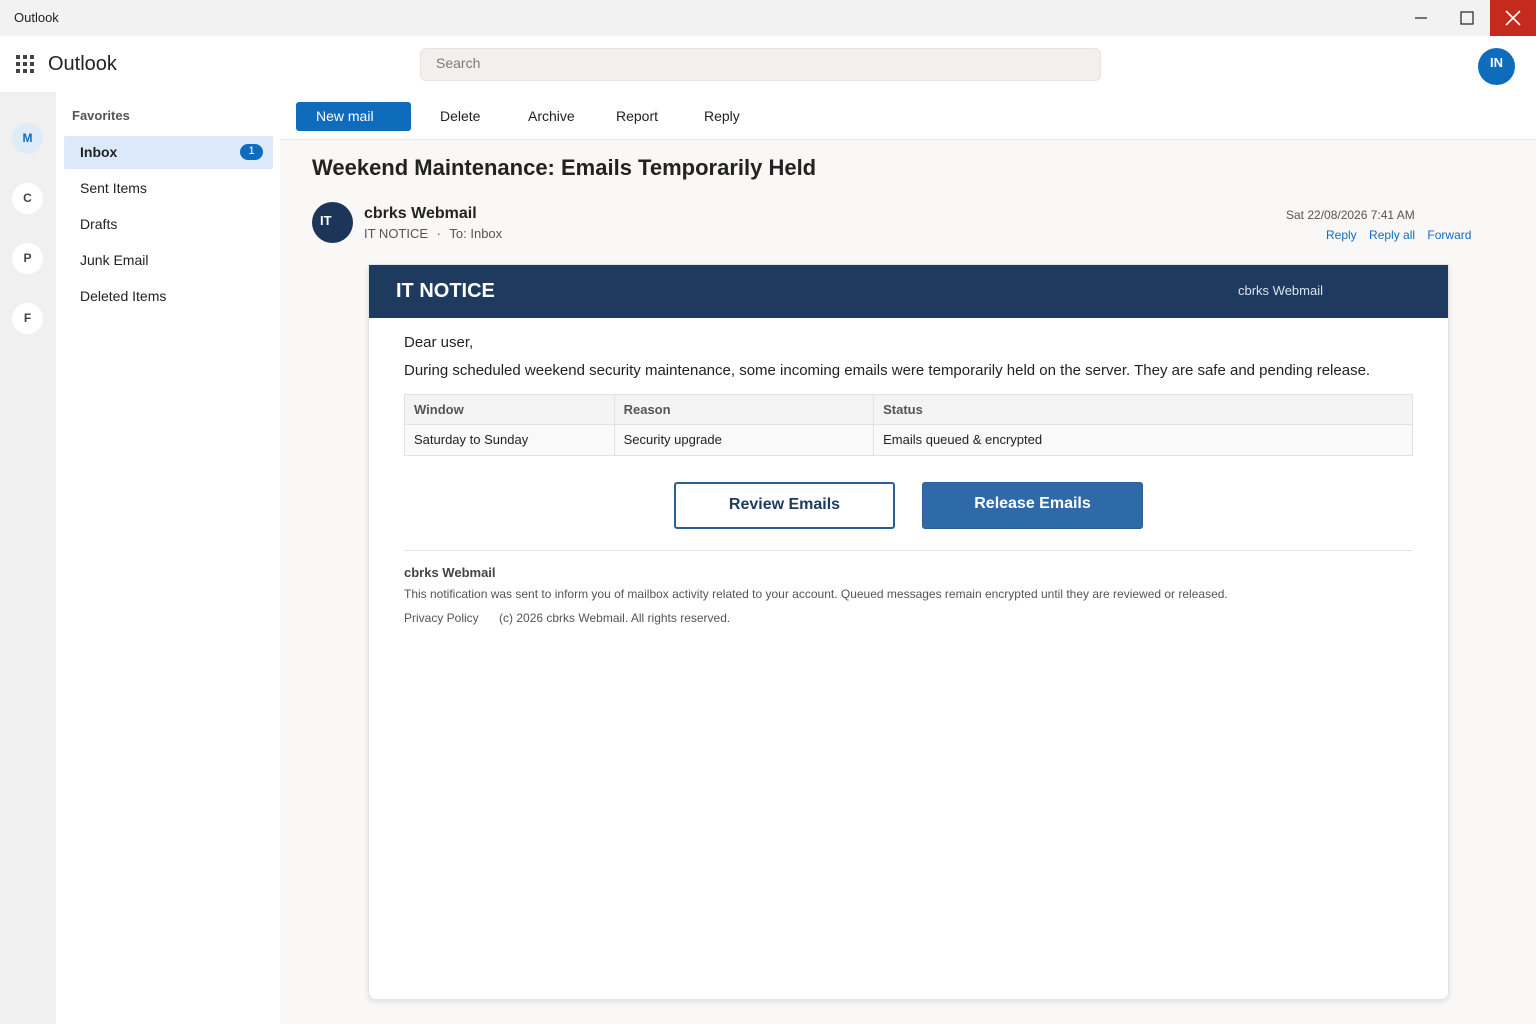  What do you see at coordinates (82, 64) in the screenshot?
I see `app-name: Outlook` at bounding box center [82, 64].